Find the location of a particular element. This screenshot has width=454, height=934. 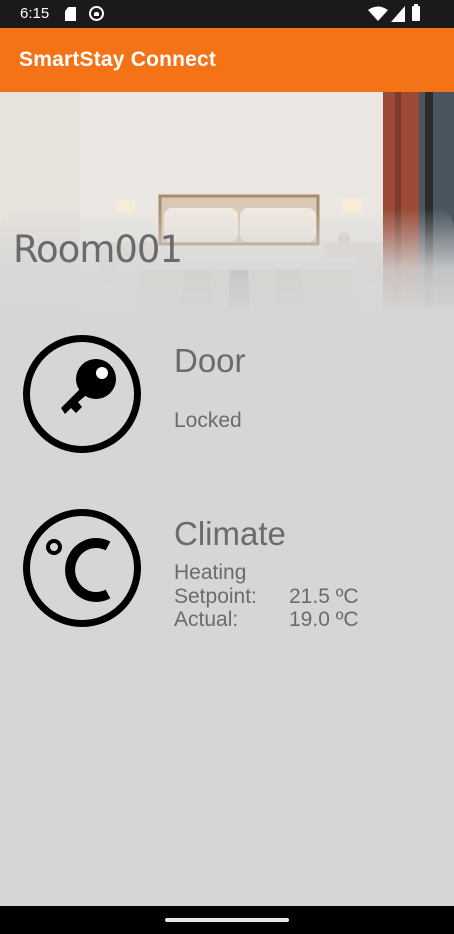

battery-icon is located at coordinates (416, 12).